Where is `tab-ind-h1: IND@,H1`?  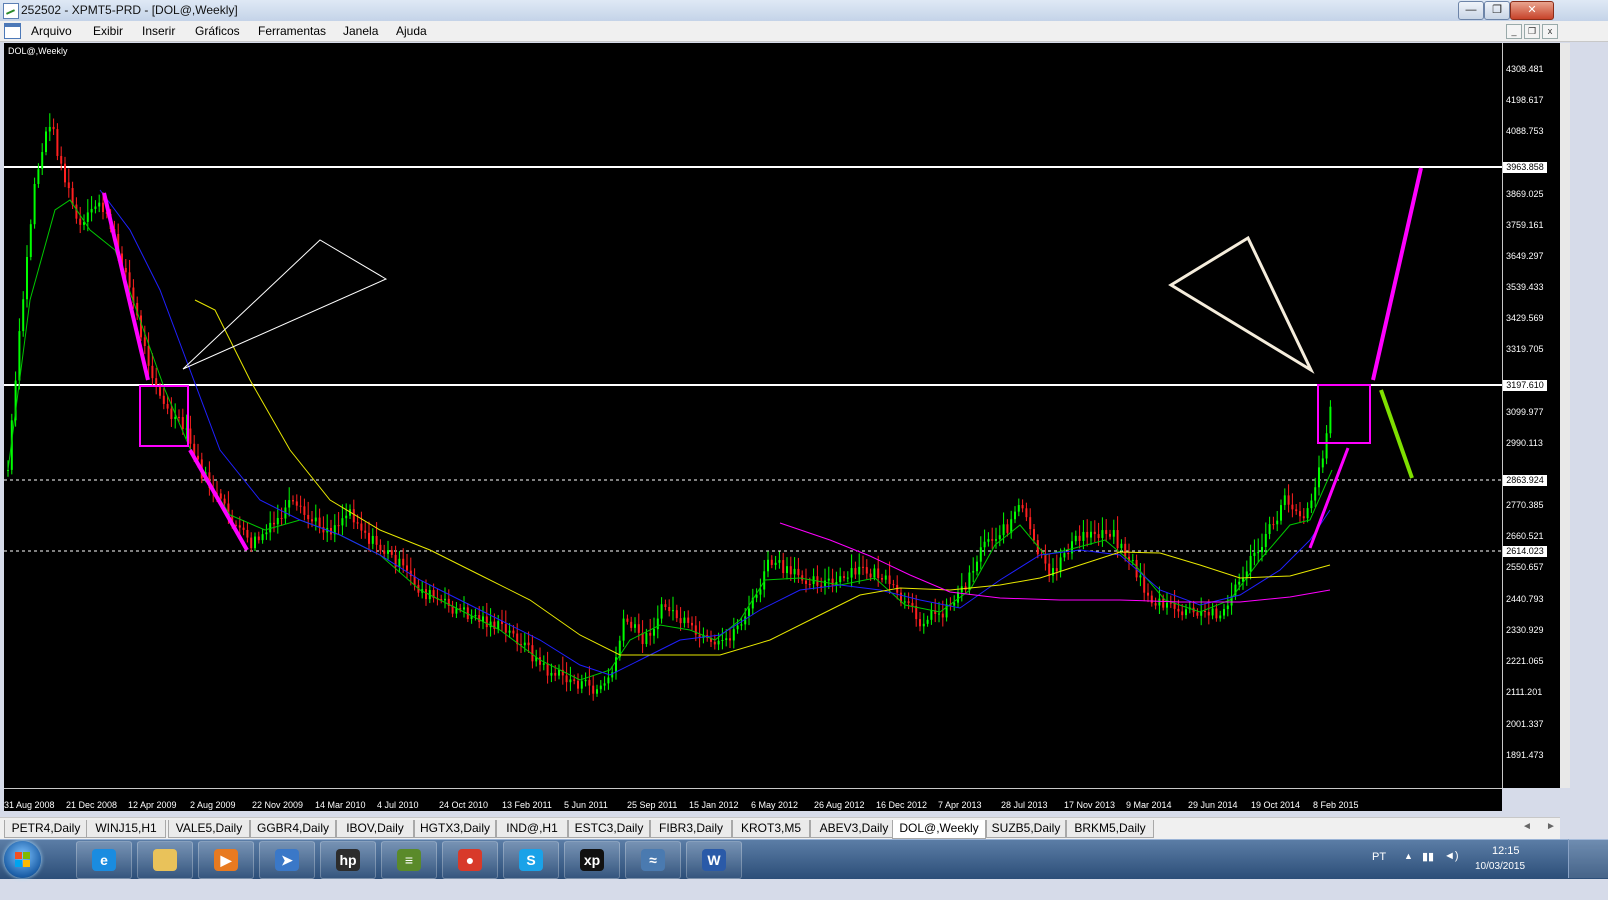
tab-ind-h1: IND@,H1 is located at coordinates (532, 829).